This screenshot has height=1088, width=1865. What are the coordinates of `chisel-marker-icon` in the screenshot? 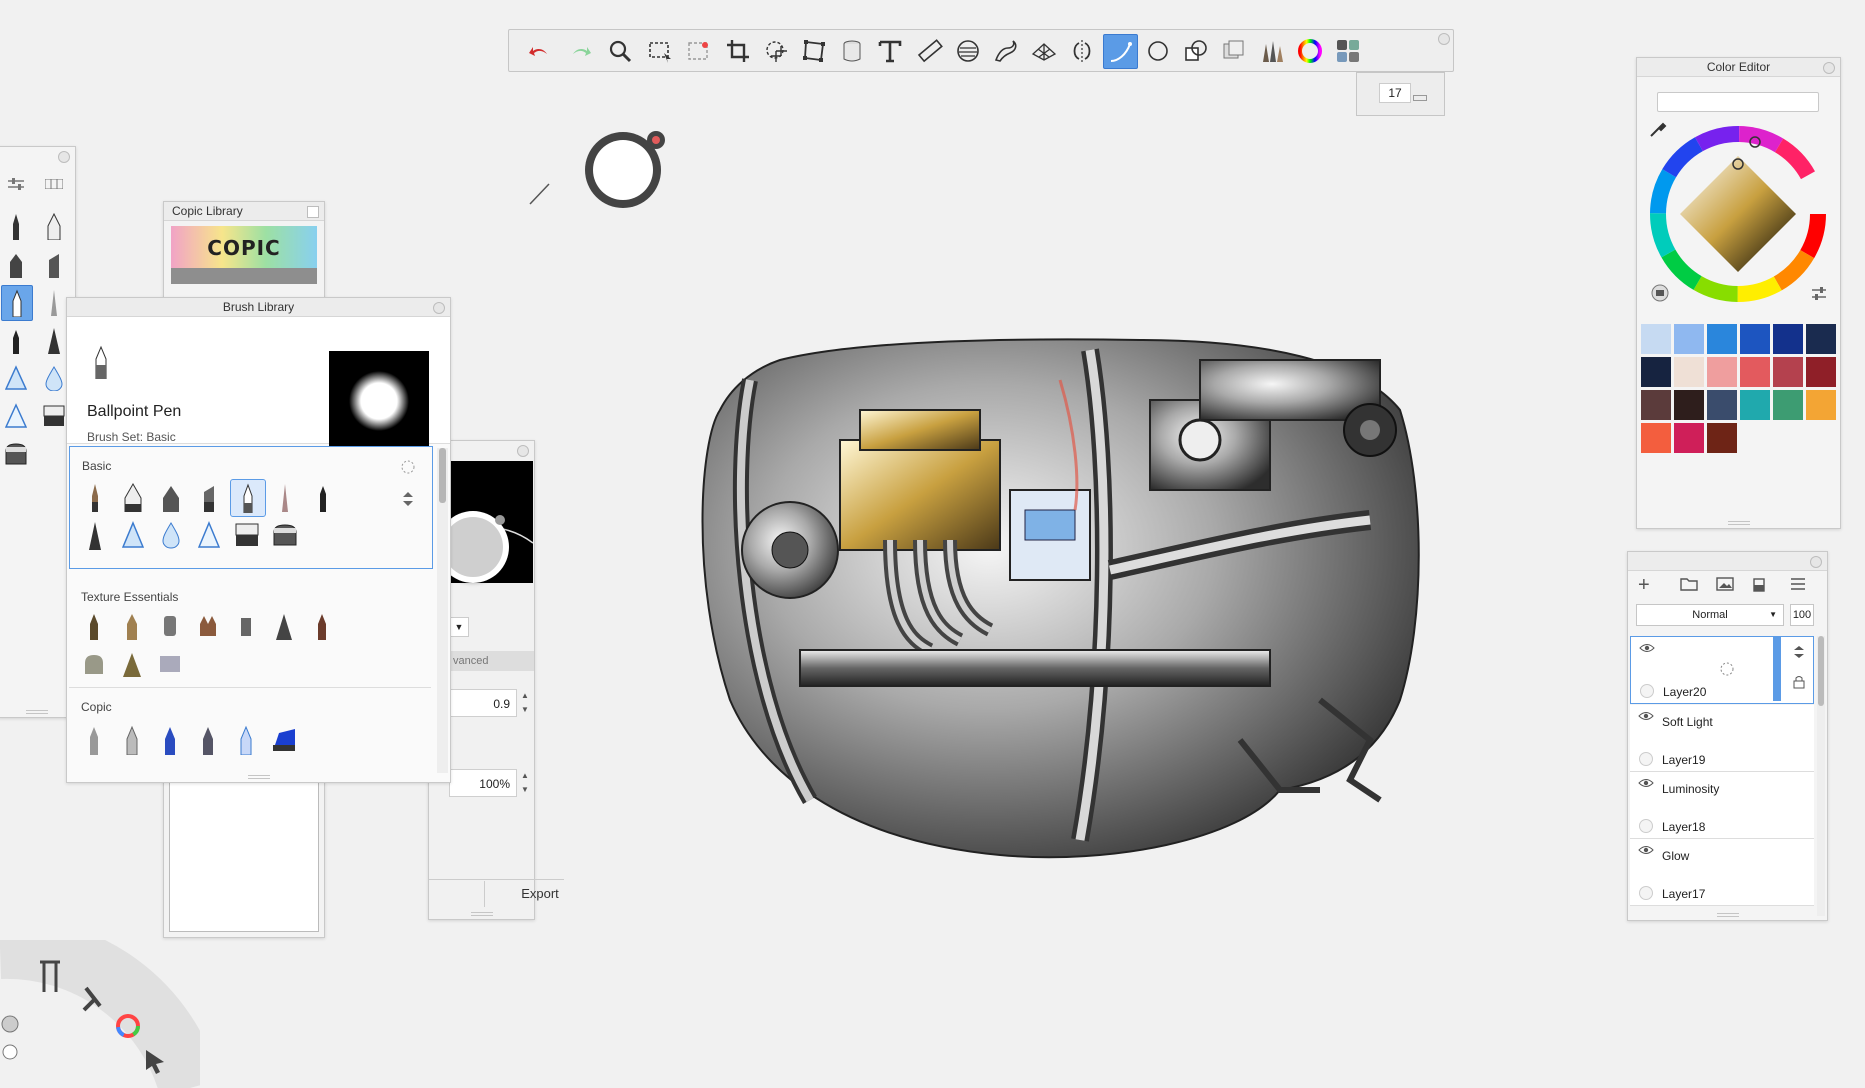 It's located at (54, 264).